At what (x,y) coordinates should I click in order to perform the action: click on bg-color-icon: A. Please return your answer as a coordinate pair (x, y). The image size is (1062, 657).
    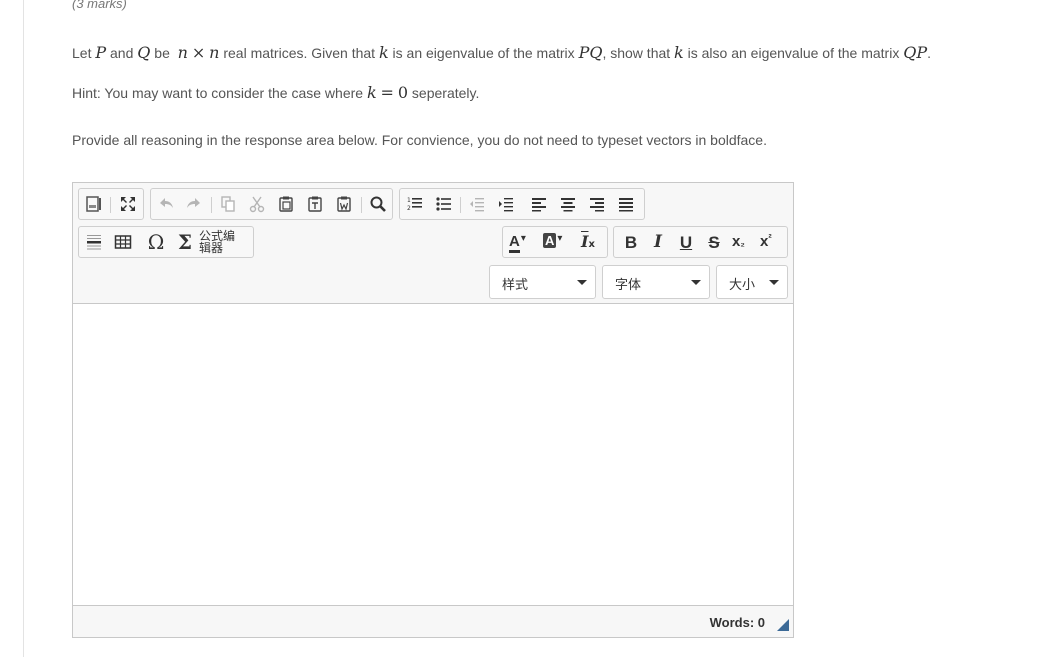
    Looking at the image, I should click on (550, 240).